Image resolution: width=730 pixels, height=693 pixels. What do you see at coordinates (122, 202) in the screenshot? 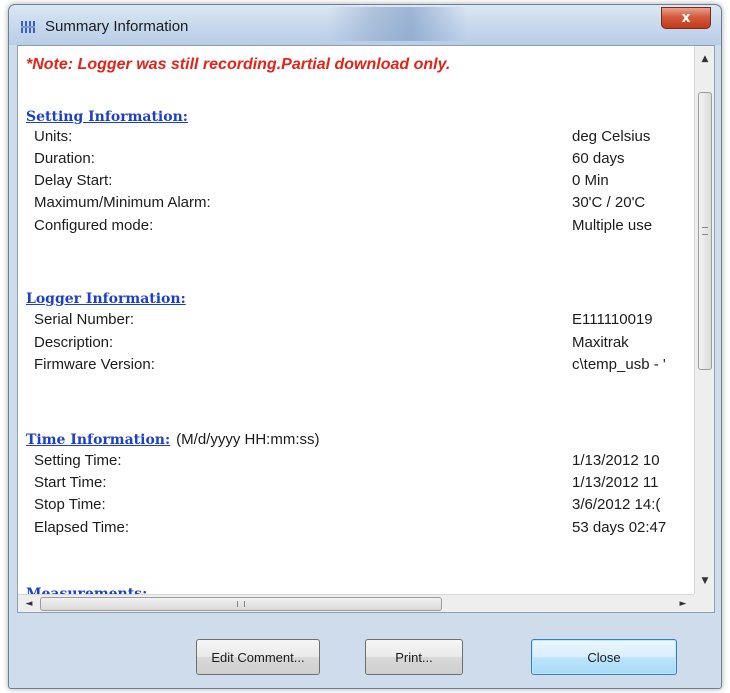
I see `row-label: Maximum/Minimum Alarm:` at bounding box center [122, 202].